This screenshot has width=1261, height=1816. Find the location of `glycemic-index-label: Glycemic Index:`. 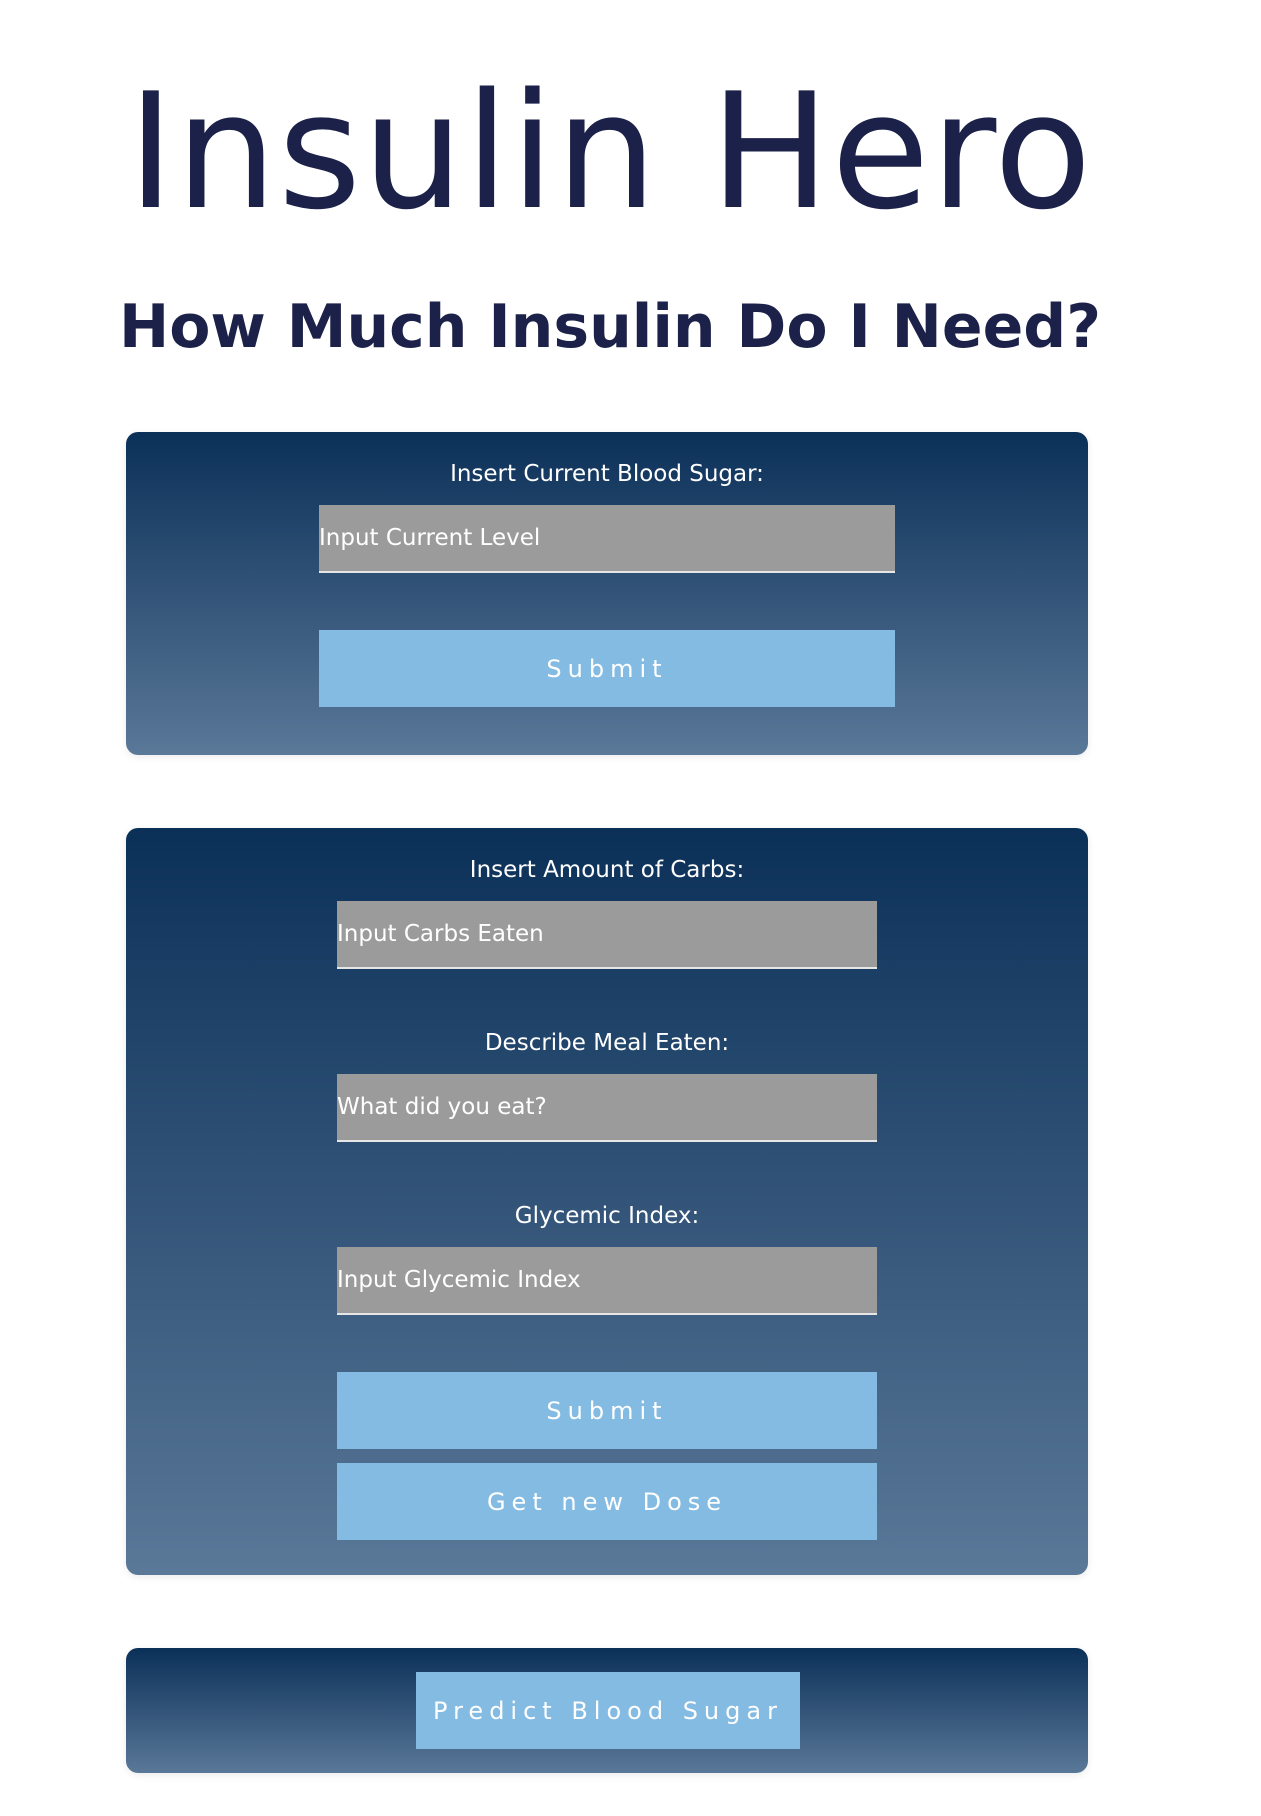

glycemic-index-label: Glycemic Index: is located at coordinates (607, 1216).